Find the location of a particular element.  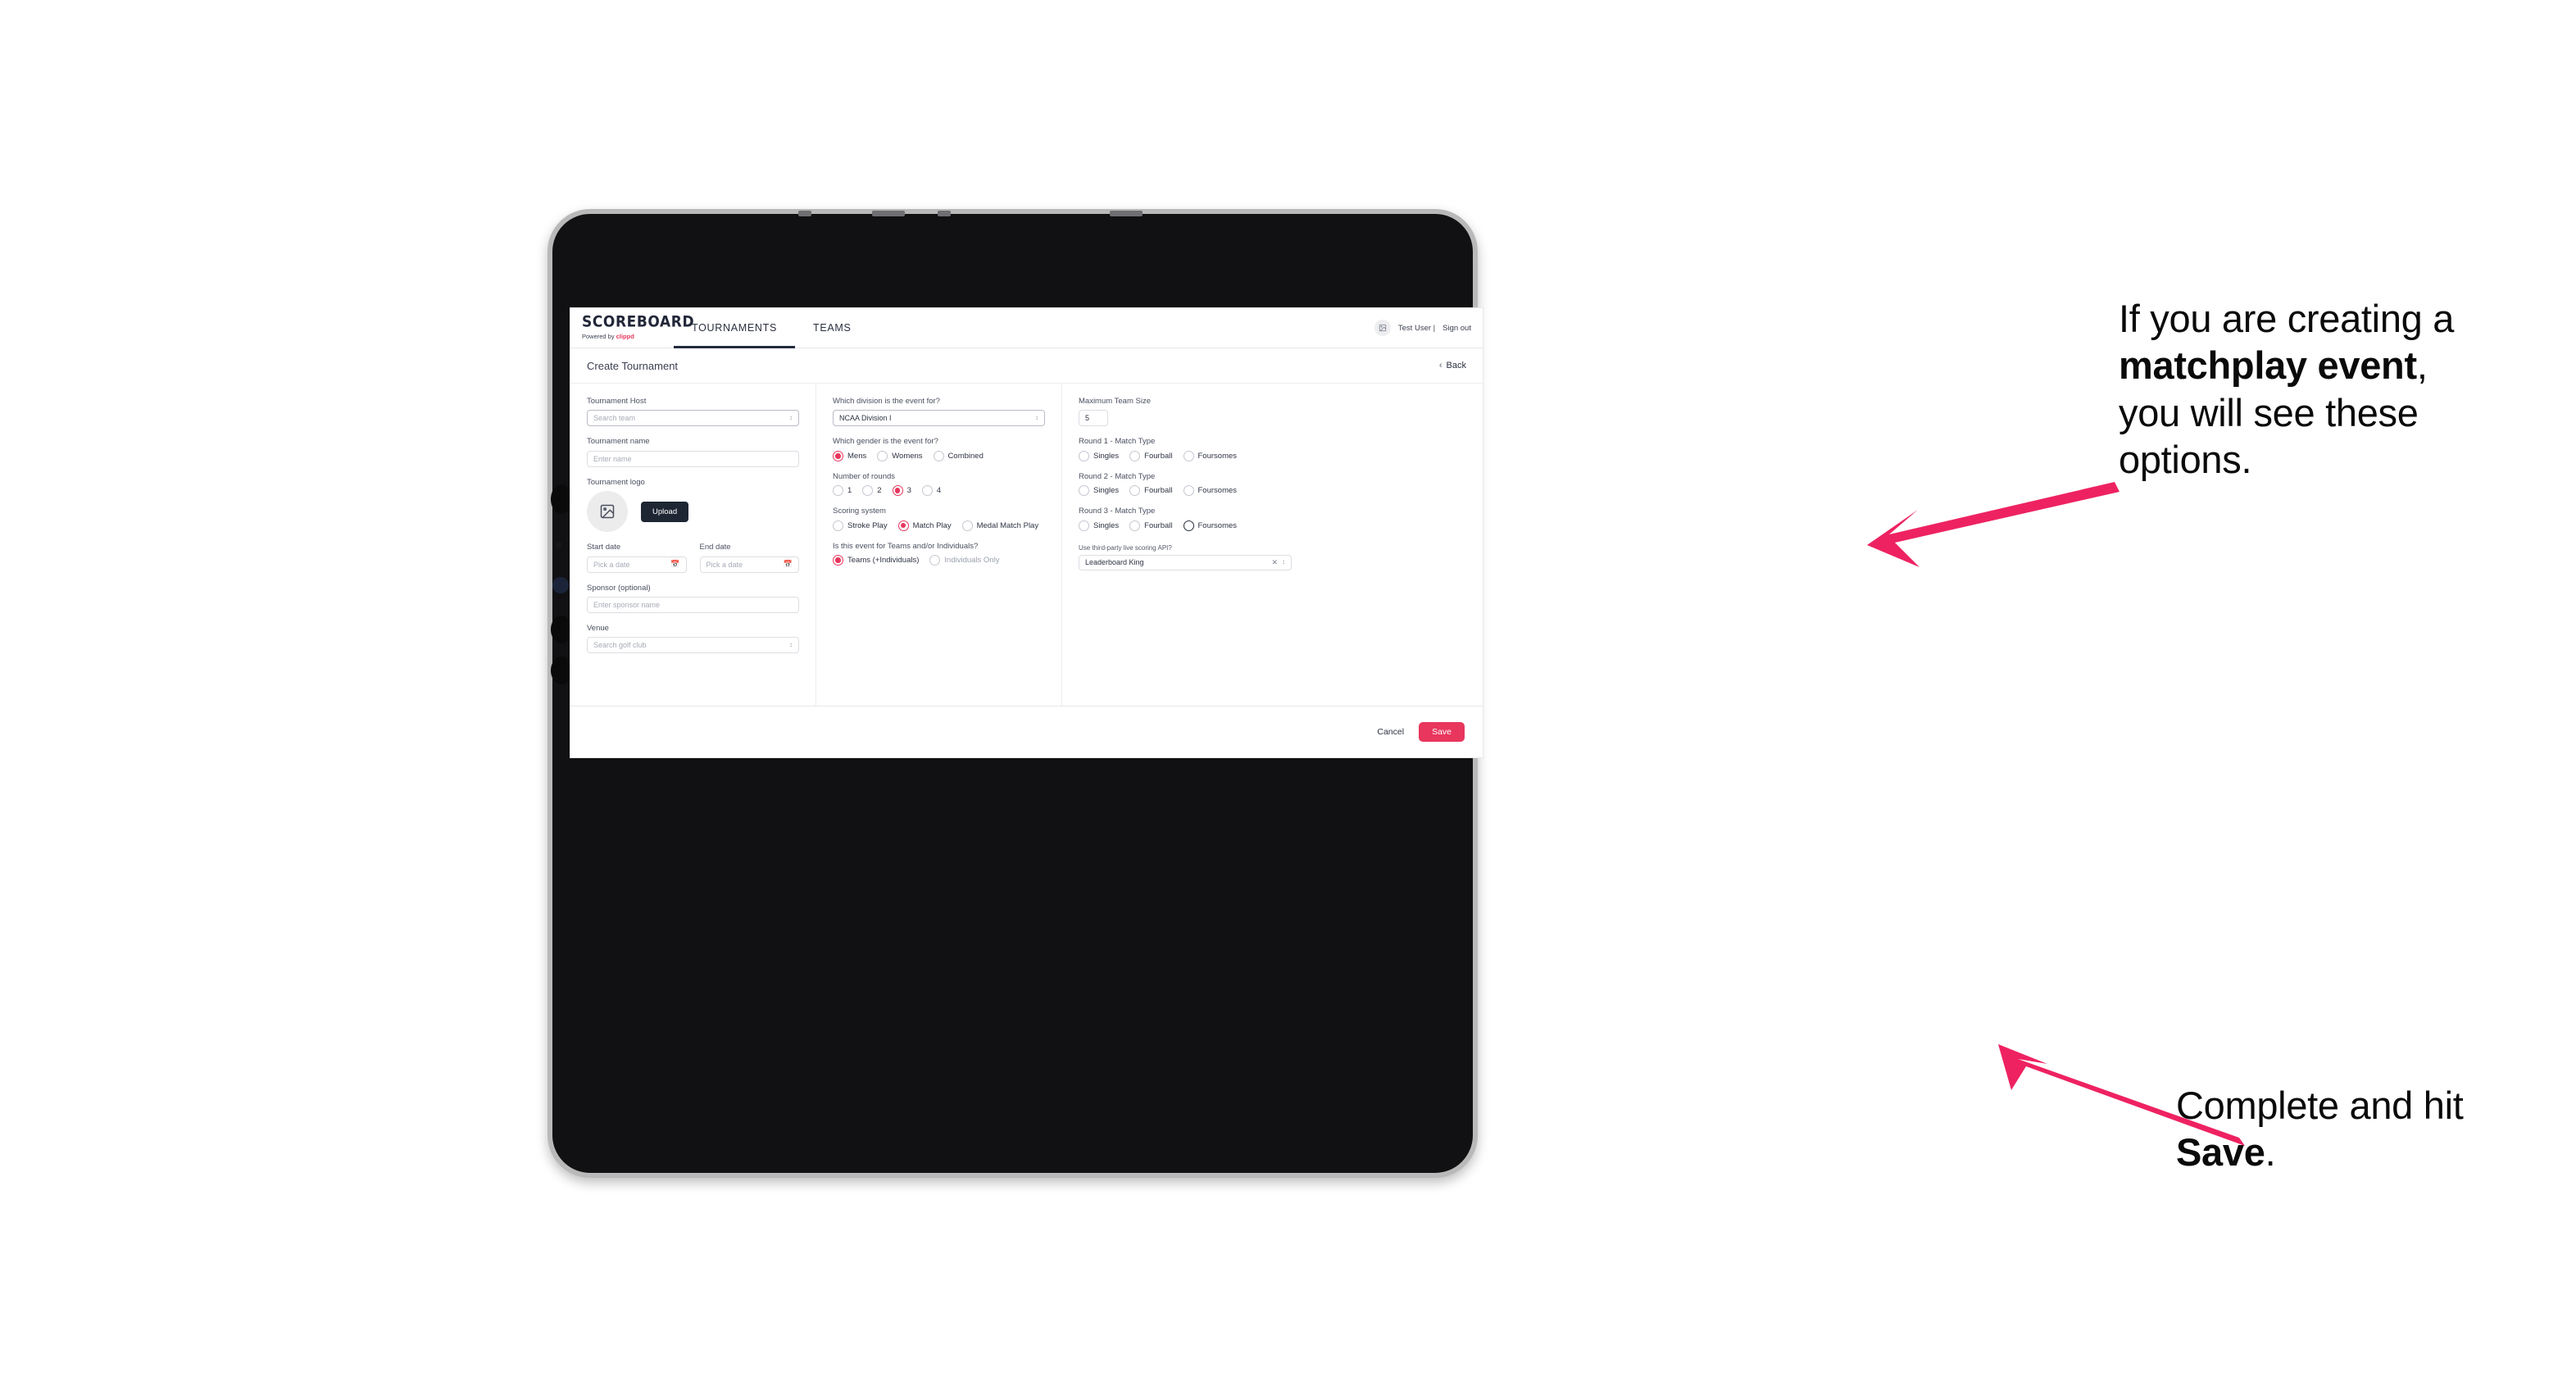

radio-round1-fourball: Fourball is located at coordinates (1151, 456).